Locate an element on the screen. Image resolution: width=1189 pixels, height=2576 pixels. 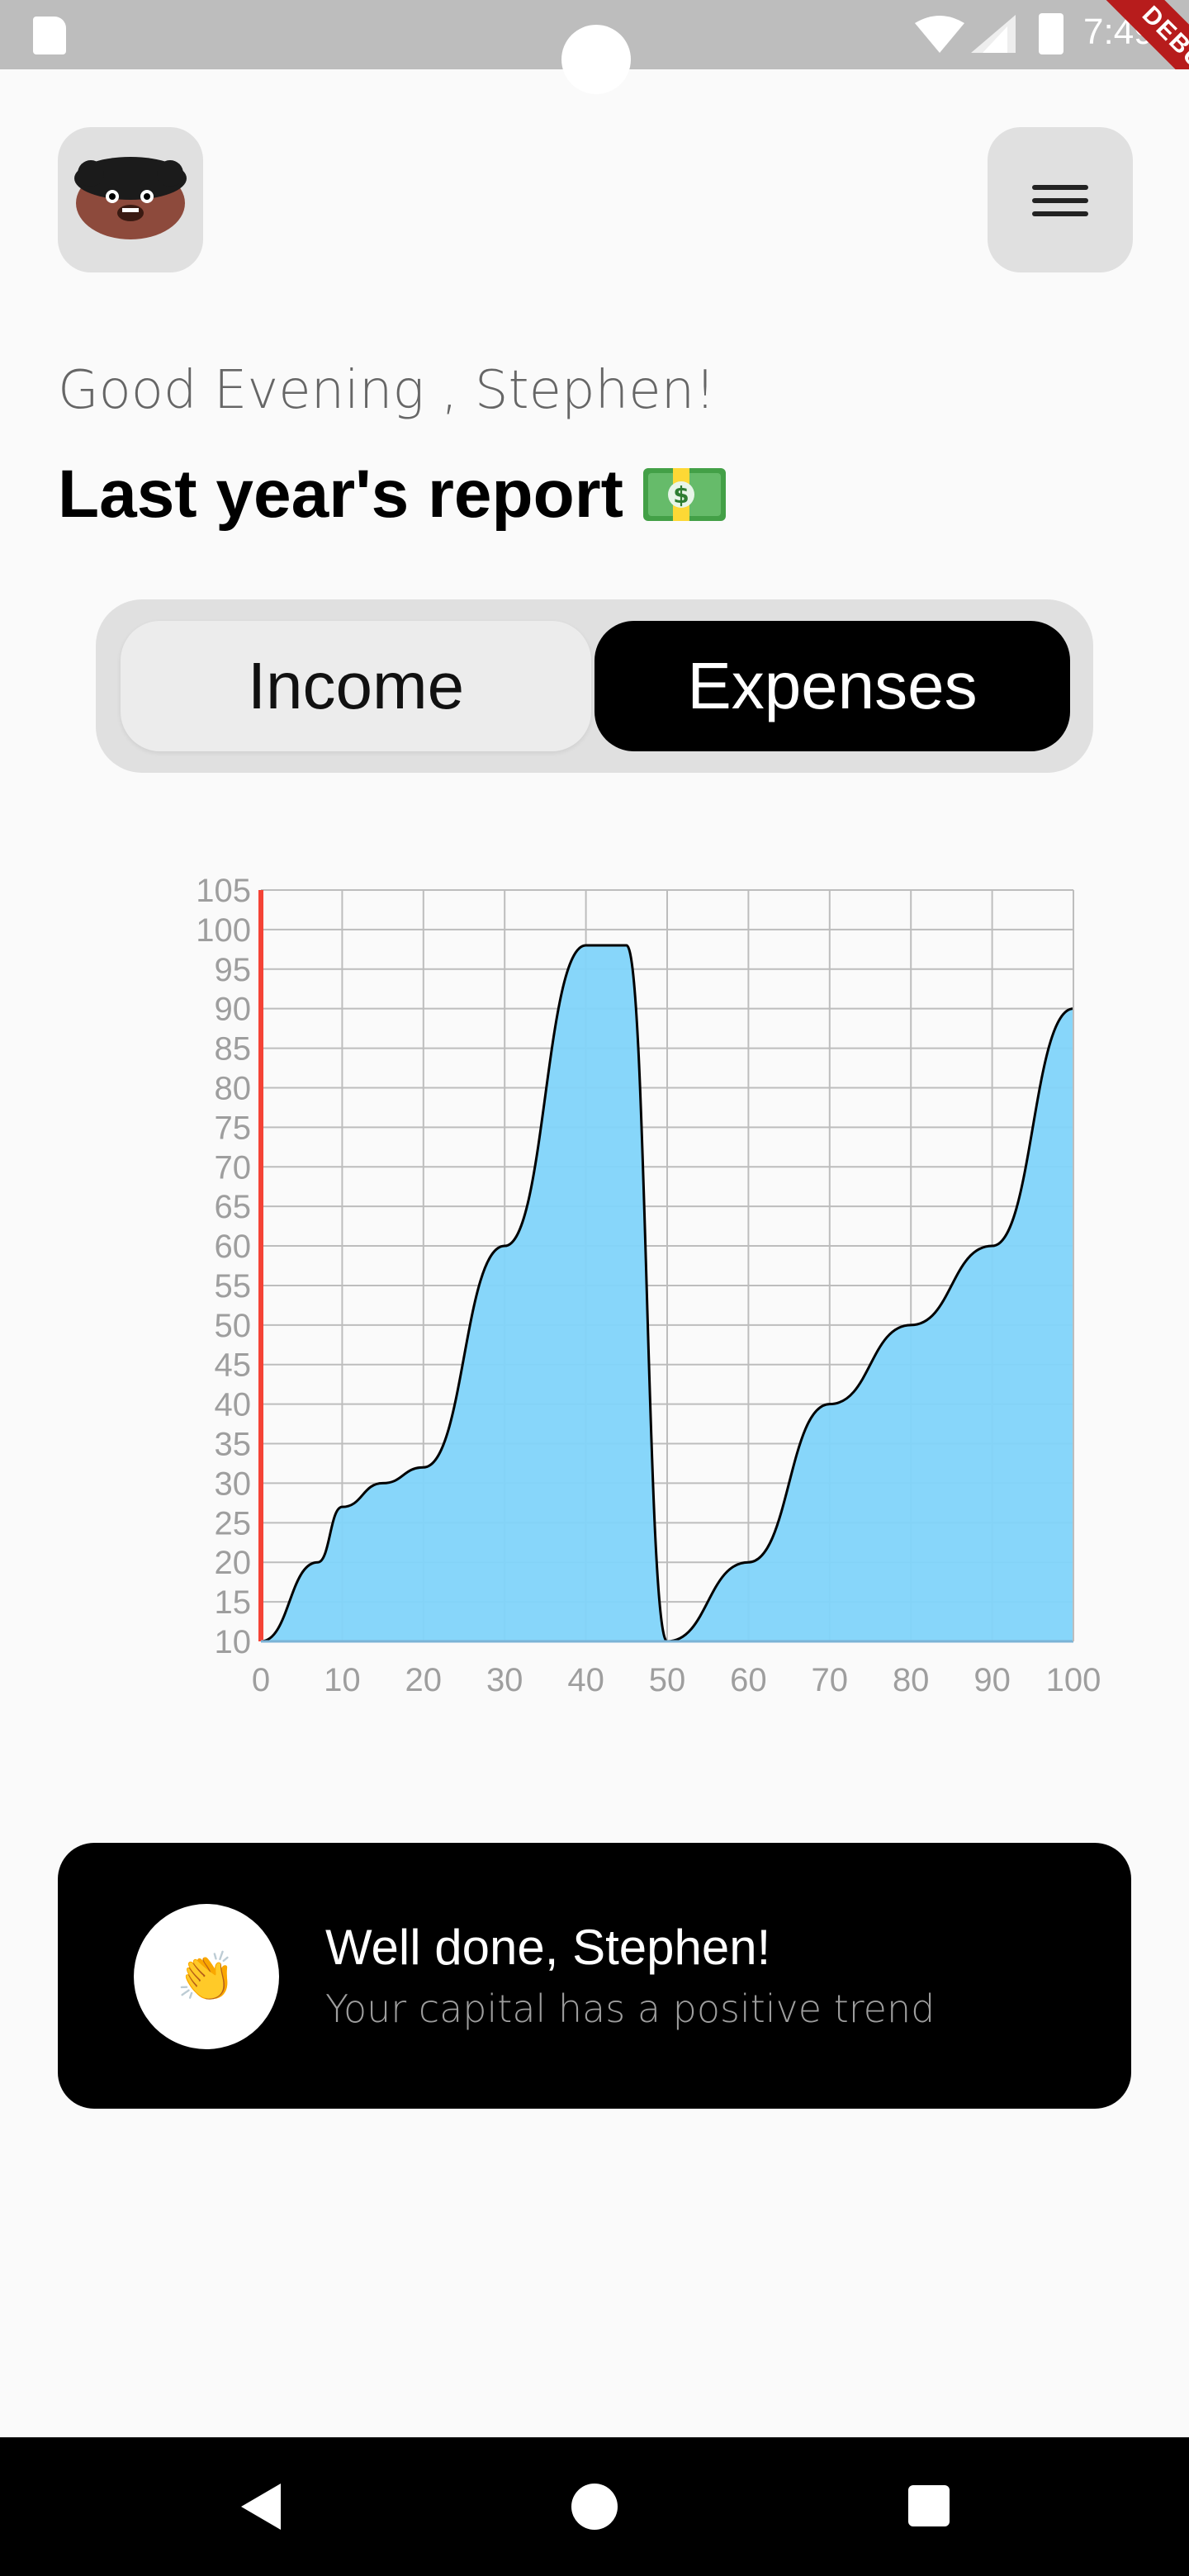
wifi-icon is located at coordinates (939, 34).